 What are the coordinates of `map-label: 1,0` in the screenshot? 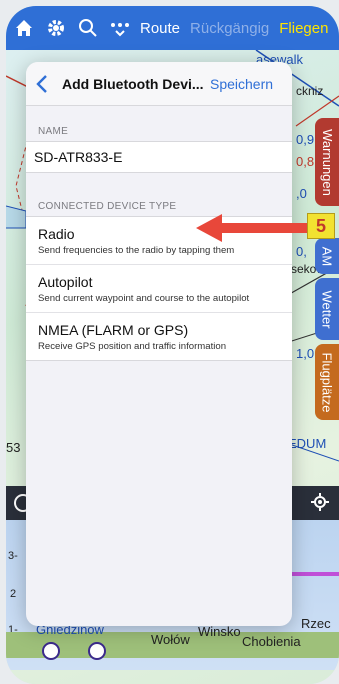 It's located at (305, 353).